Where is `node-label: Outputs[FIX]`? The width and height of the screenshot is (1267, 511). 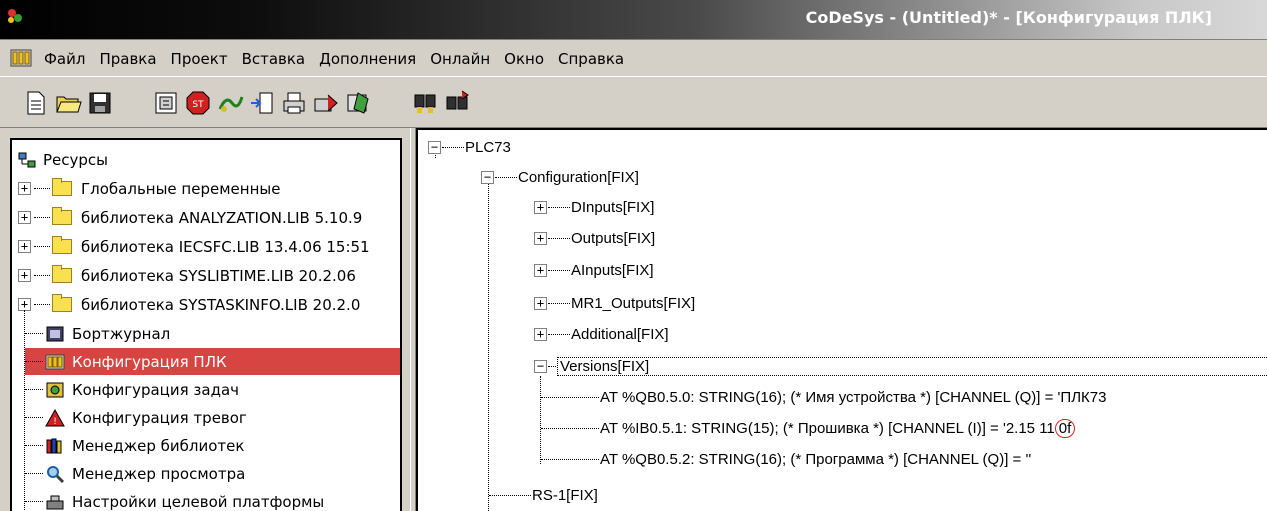
node-label: Outputs[FIX] is located at coordinates (613, 238).